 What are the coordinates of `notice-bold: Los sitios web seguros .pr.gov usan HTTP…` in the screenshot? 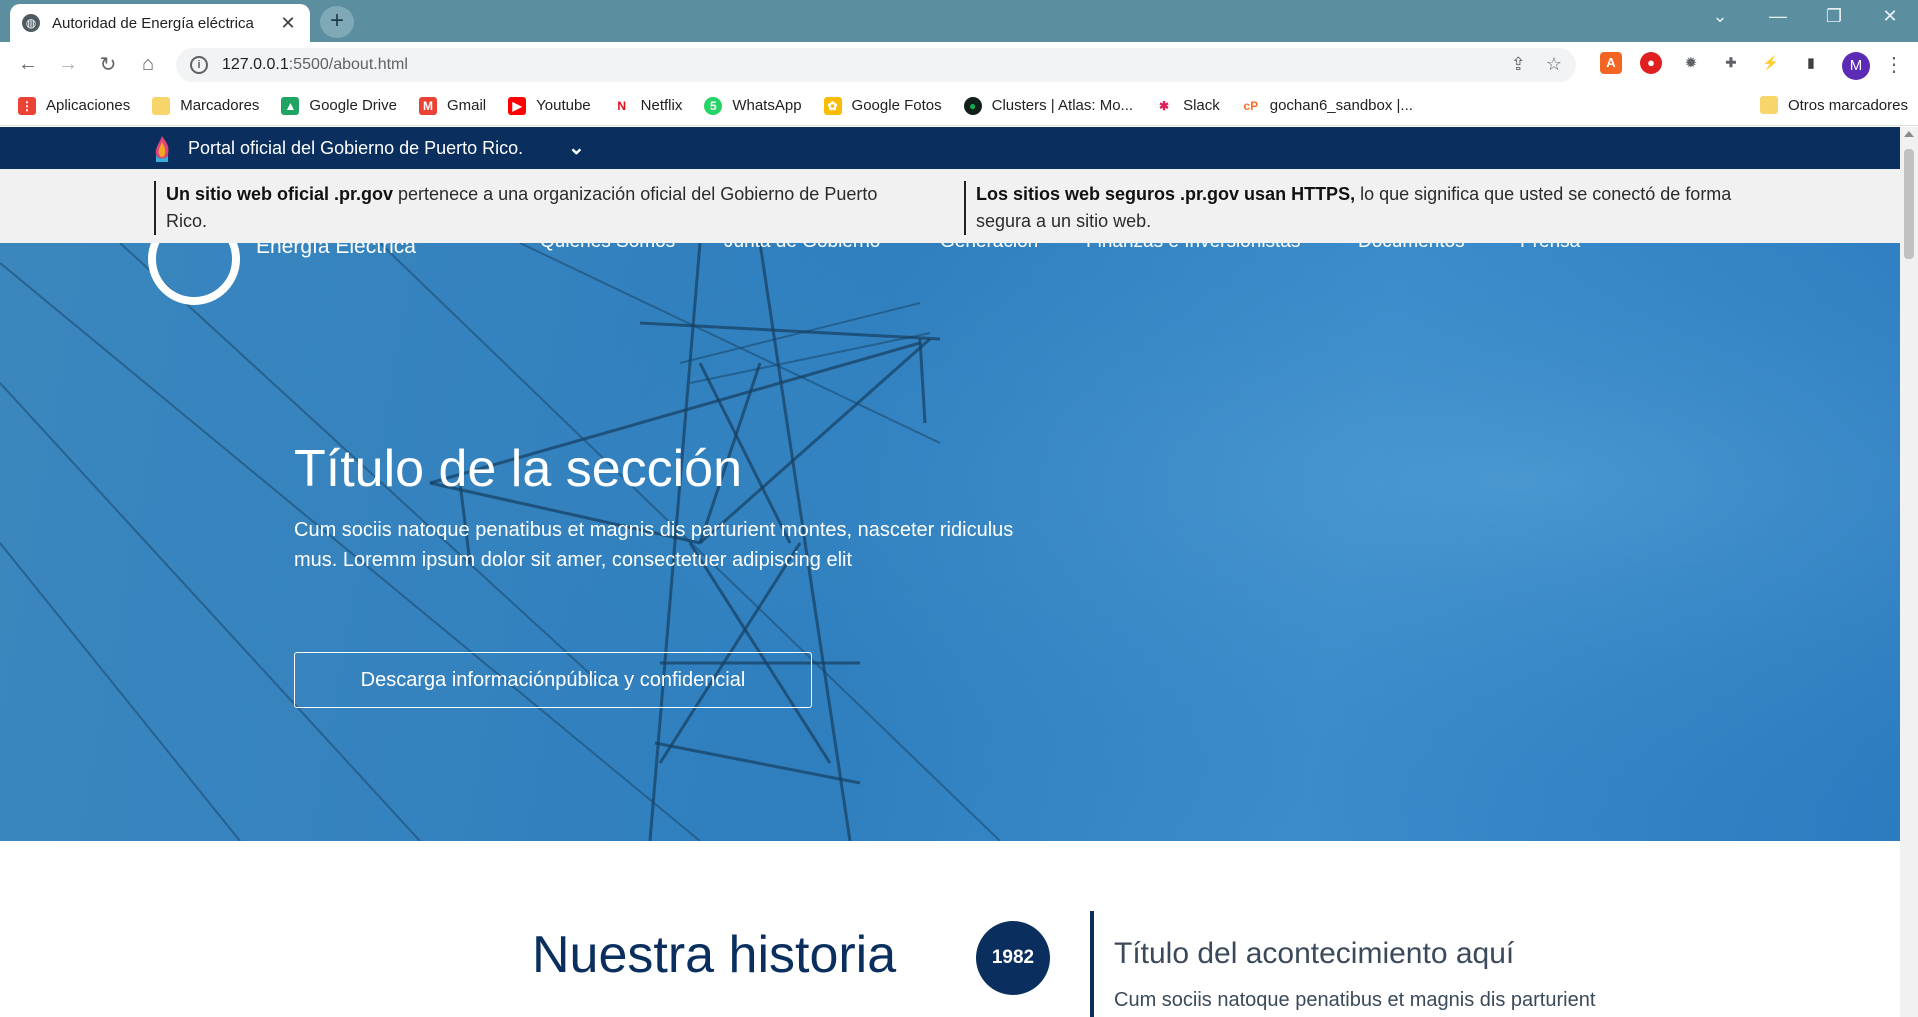 It's located at (1166, 194).